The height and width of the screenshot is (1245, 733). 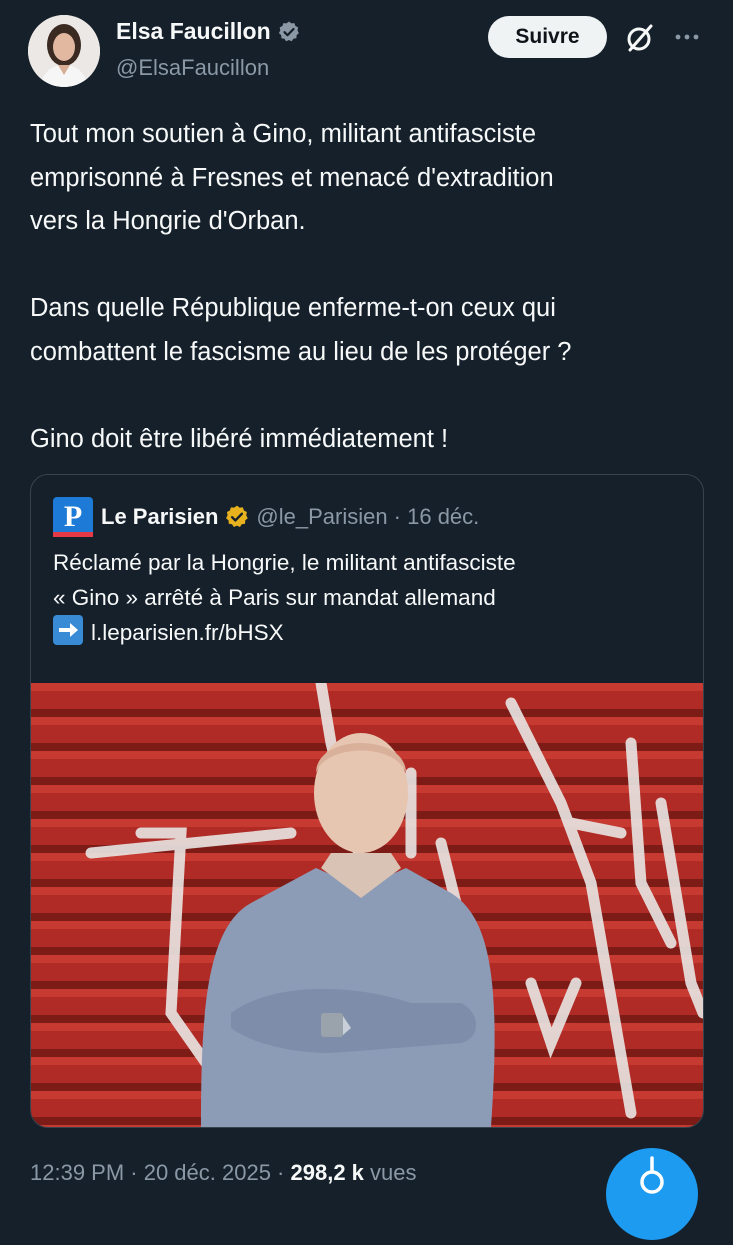 What do you see at coordinates (327, 1172) in the screenshot?
I see `views-count: 298,2 k` at bounding box center [327, 1172].